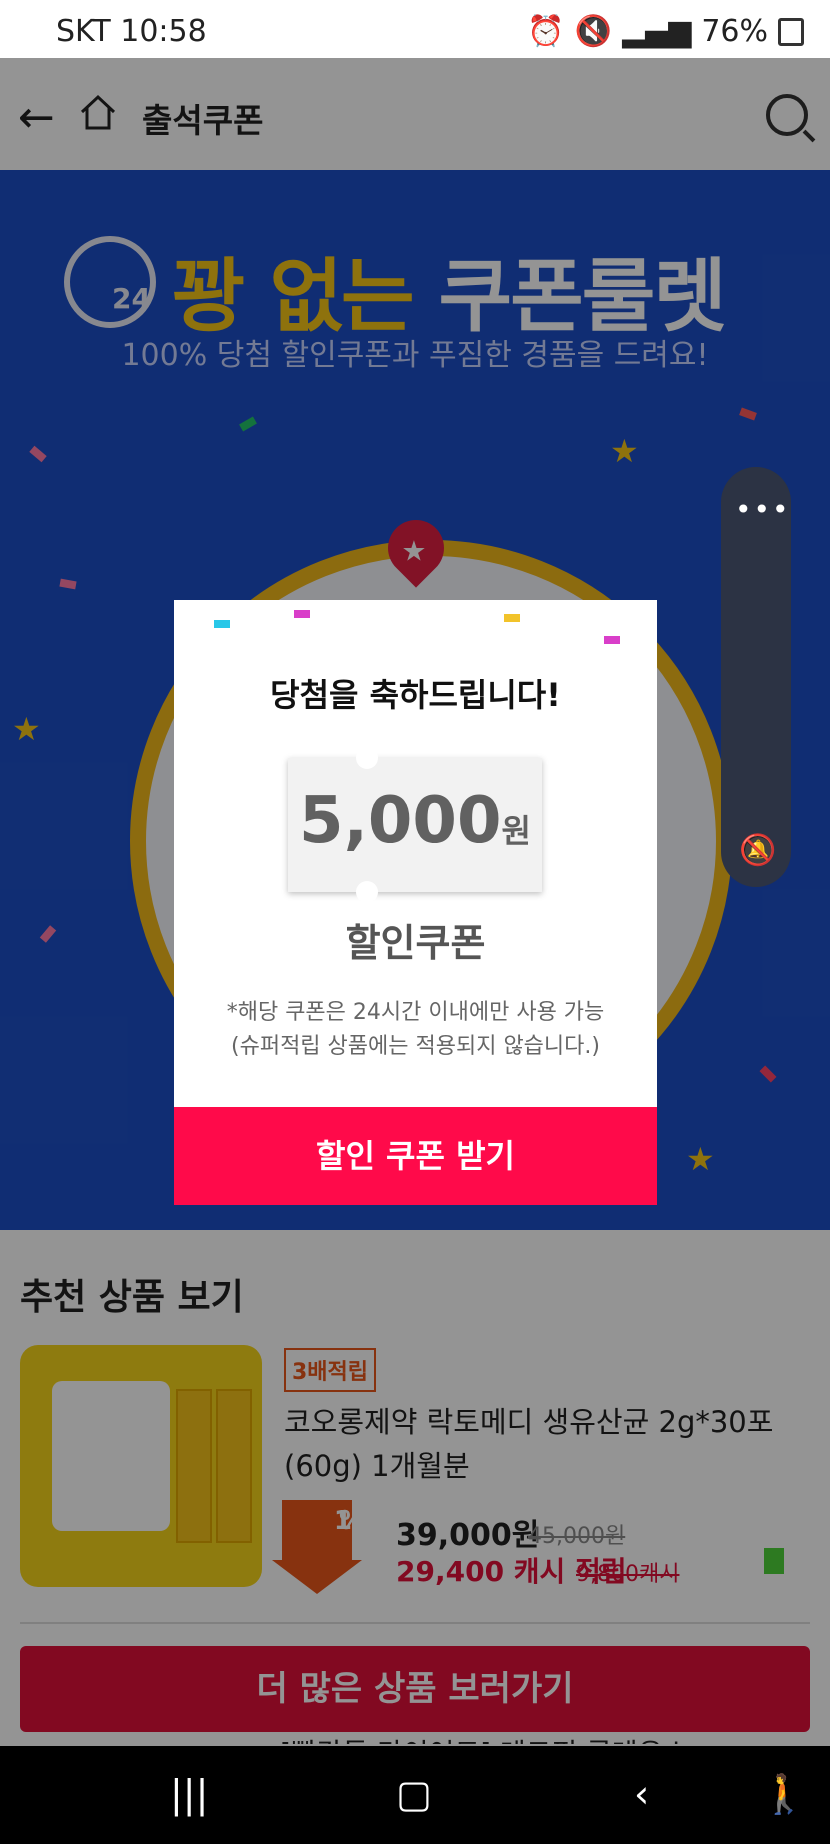 Image resolution: width=830 pixels, height=1844 pixels. Describe the element at coordinates (415, 1156) in the screenshot. I see `get-coupon-button: 할인 쿠폰 받기` at that location.